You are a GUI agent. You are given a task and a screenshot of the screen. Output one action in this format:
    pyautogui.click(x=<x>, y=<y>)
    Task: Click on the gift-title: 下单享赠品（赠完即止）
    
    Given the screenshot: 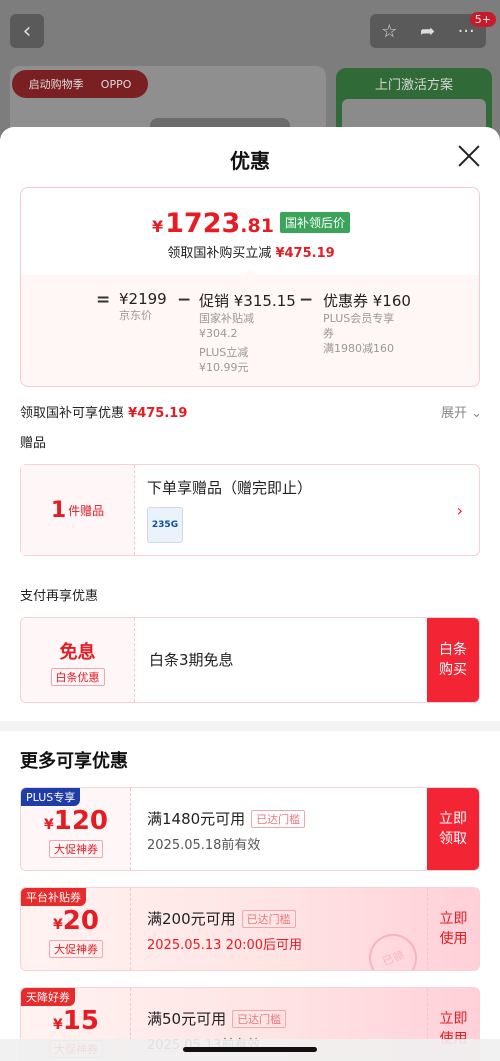 What is the action you would take?
    pyautogui.click(x=230, y=488)
    